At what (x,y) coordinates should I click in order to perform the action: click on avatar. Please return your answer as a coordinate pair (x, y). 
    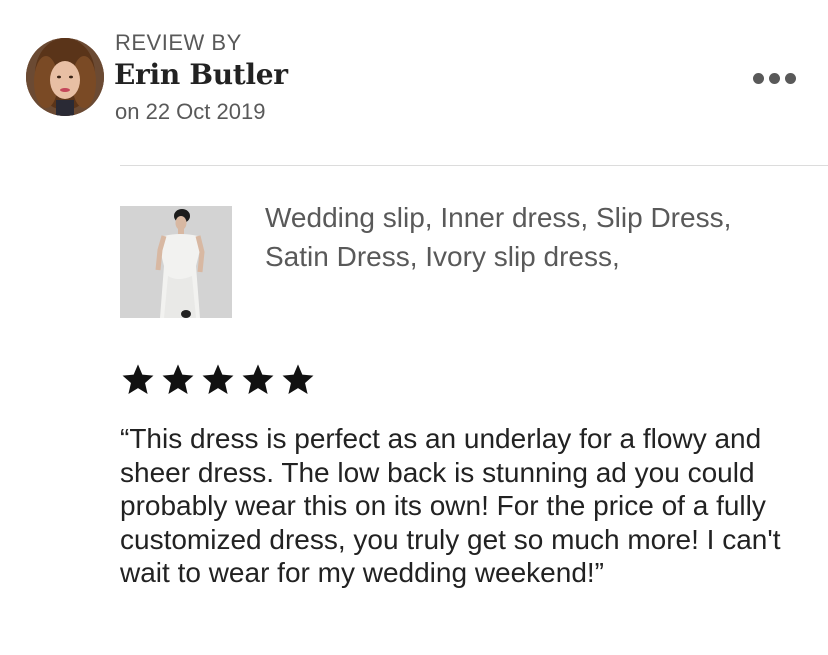
    Looking at the image, I should click on (65, 77).